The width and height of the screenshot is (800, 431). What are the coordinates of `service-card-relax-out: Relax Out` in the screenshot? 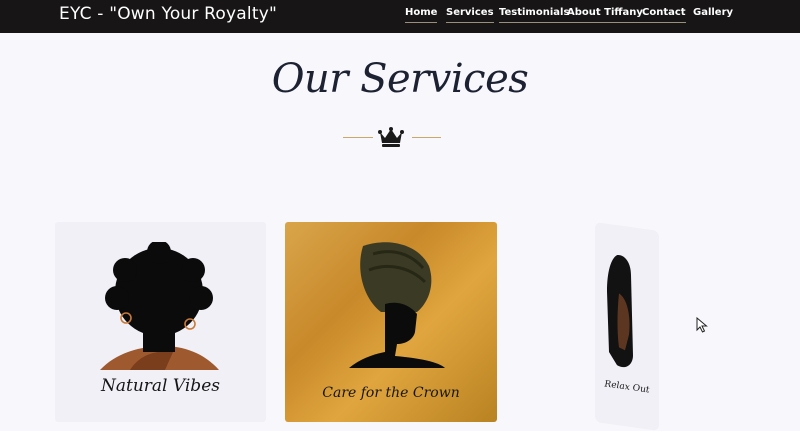 It's located at (627, 326).